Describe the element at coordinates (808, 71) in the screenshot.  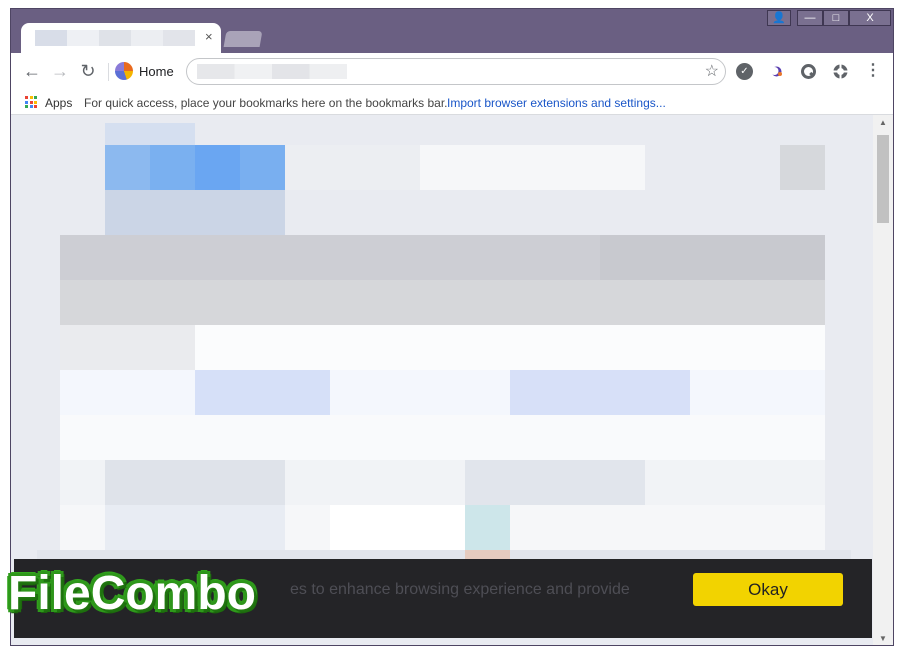
I see `q-icon` at that location.